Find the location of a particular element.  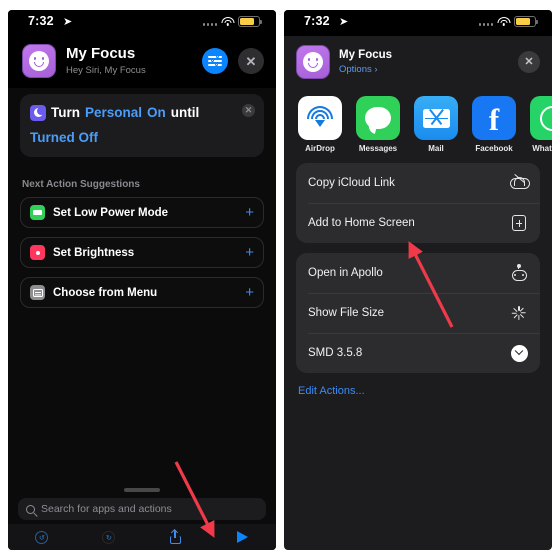

share-action-group-2: Open in Apollo Show File Size SMD 3.5.8 is located at coordinates (418, 313).